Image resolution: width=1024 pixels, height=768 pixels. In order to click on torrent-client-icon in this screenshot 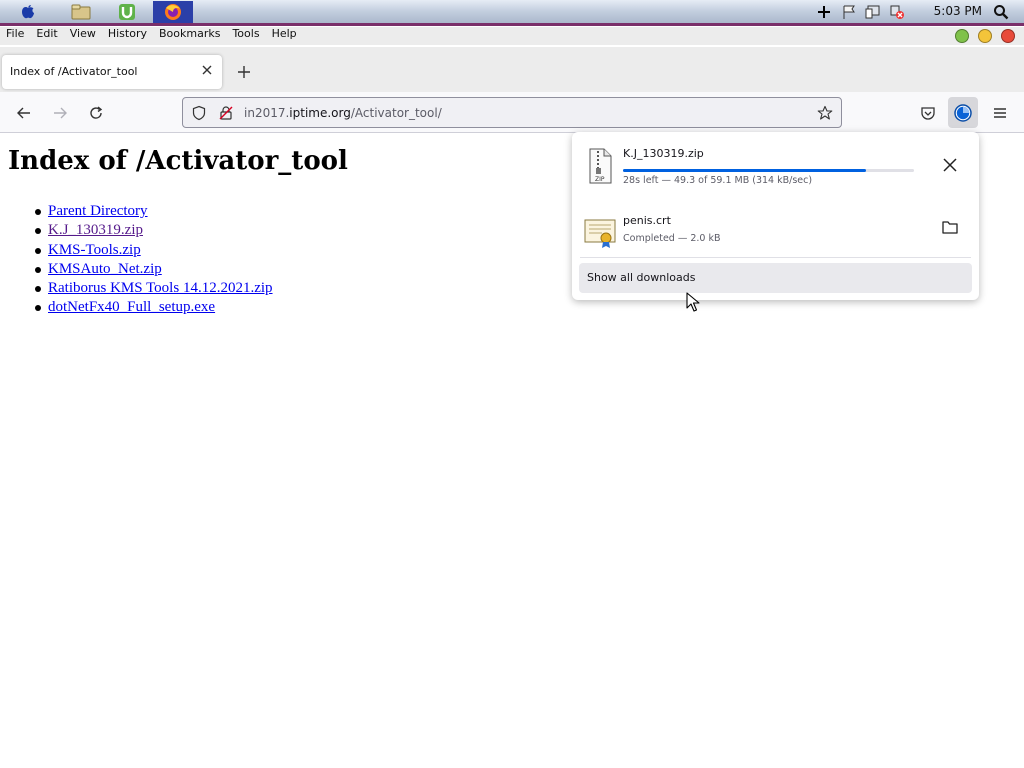, I will do `click(127, 12)`.